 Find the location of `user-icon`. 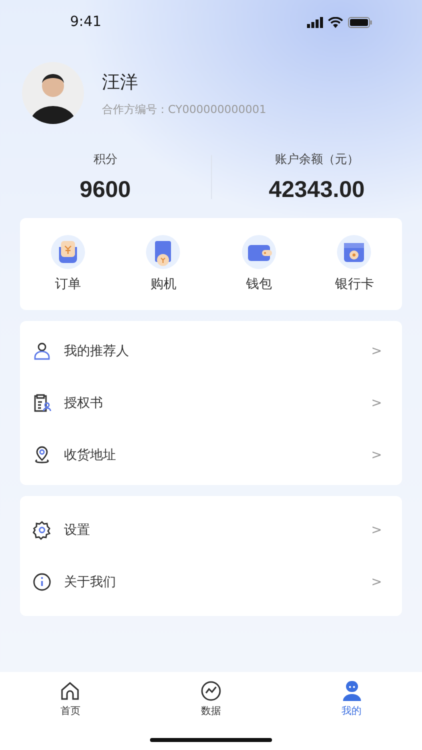

user-icon is located at coordinates (351, 691).